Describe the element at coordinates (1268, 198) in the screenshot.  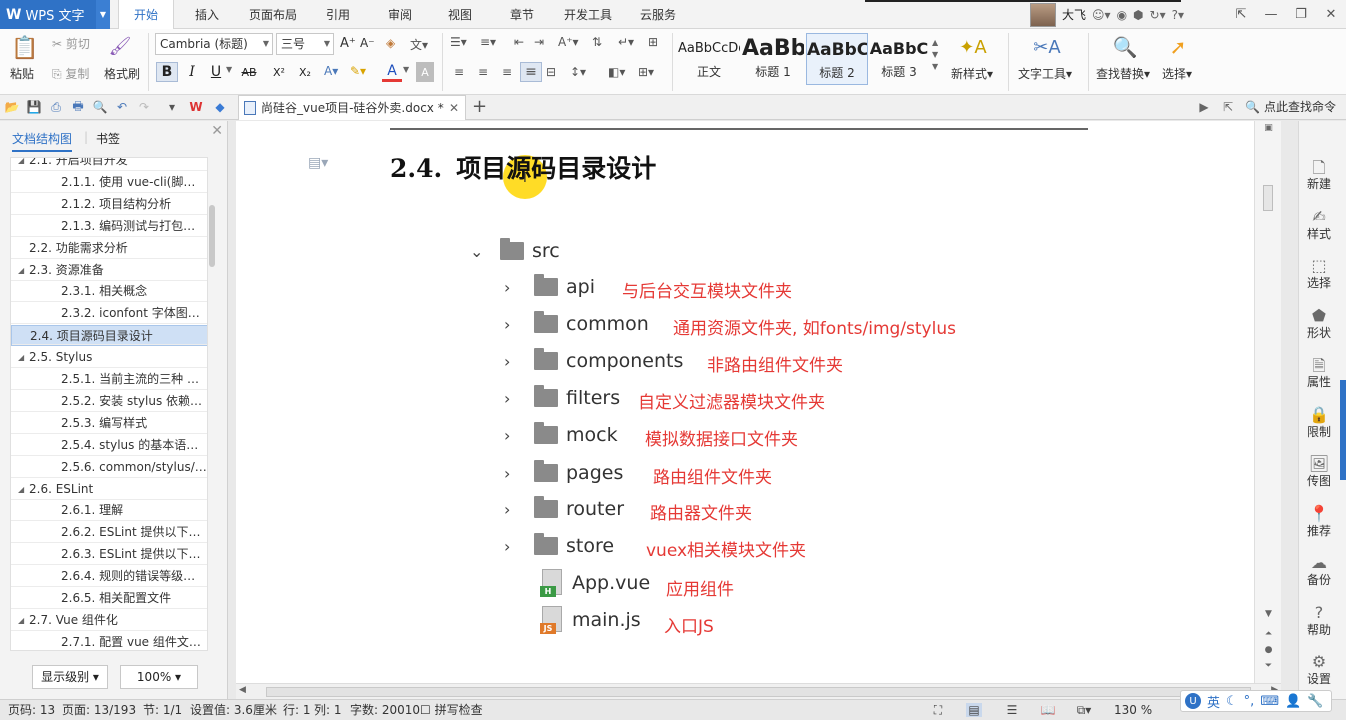
I see `scroll-thumb` at that location.